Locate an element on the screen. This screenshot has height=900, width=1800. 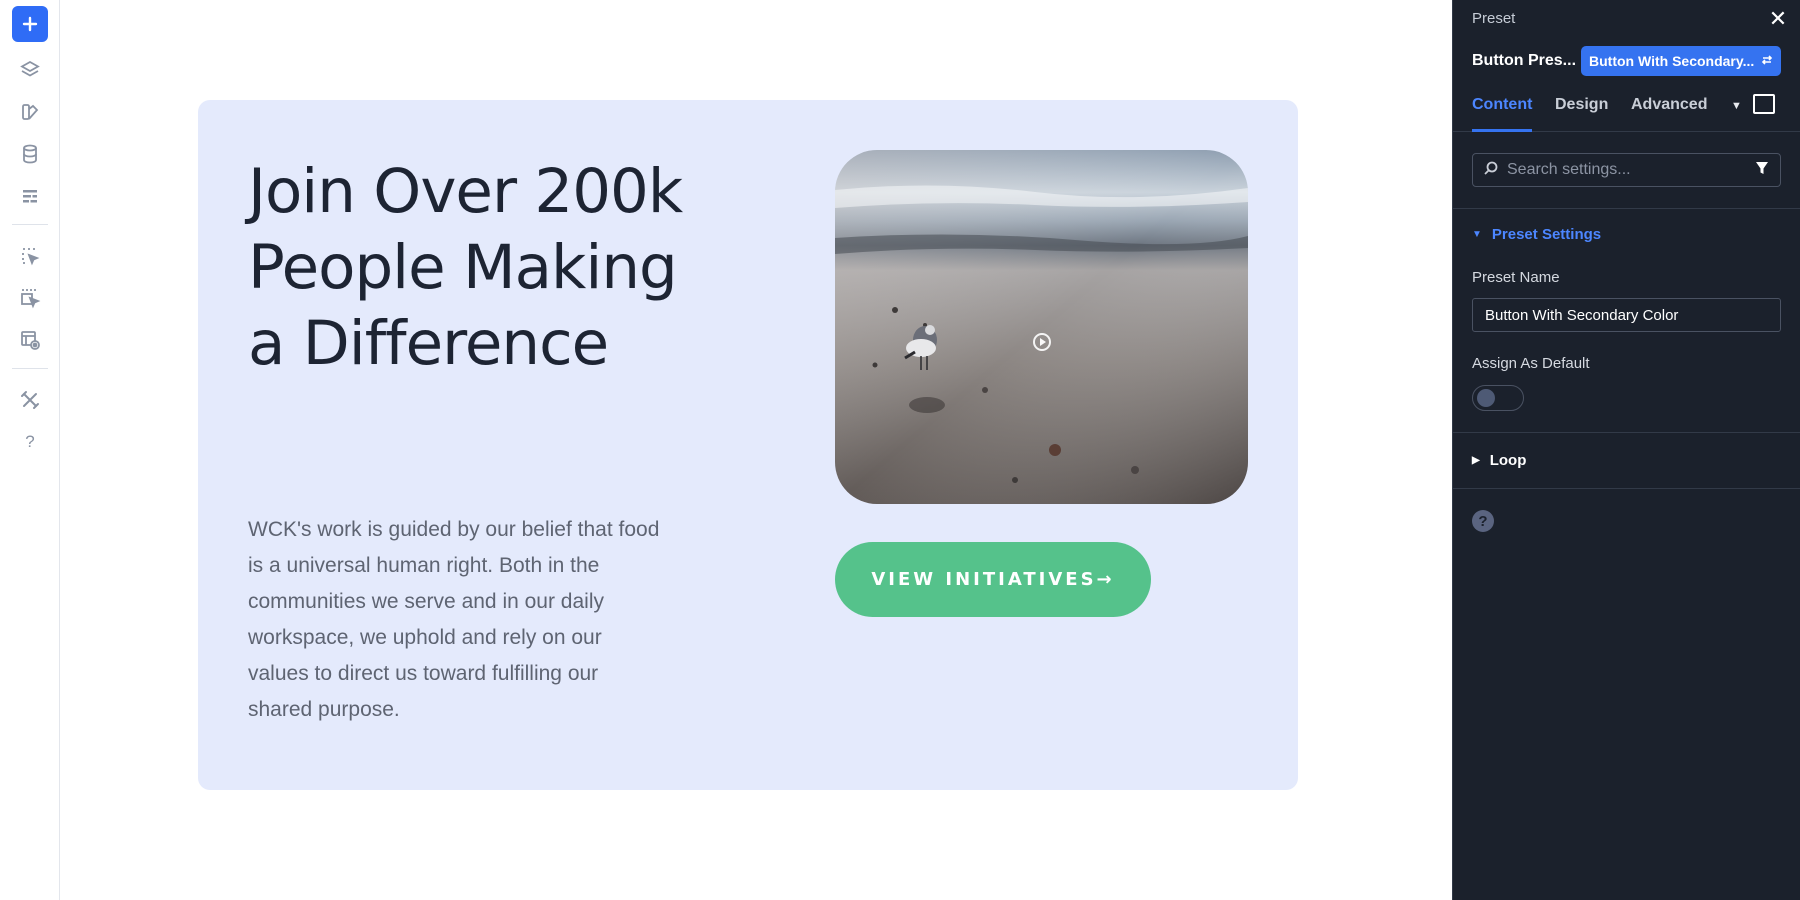
select-cursor-icon is located at coordinates (30, 256).